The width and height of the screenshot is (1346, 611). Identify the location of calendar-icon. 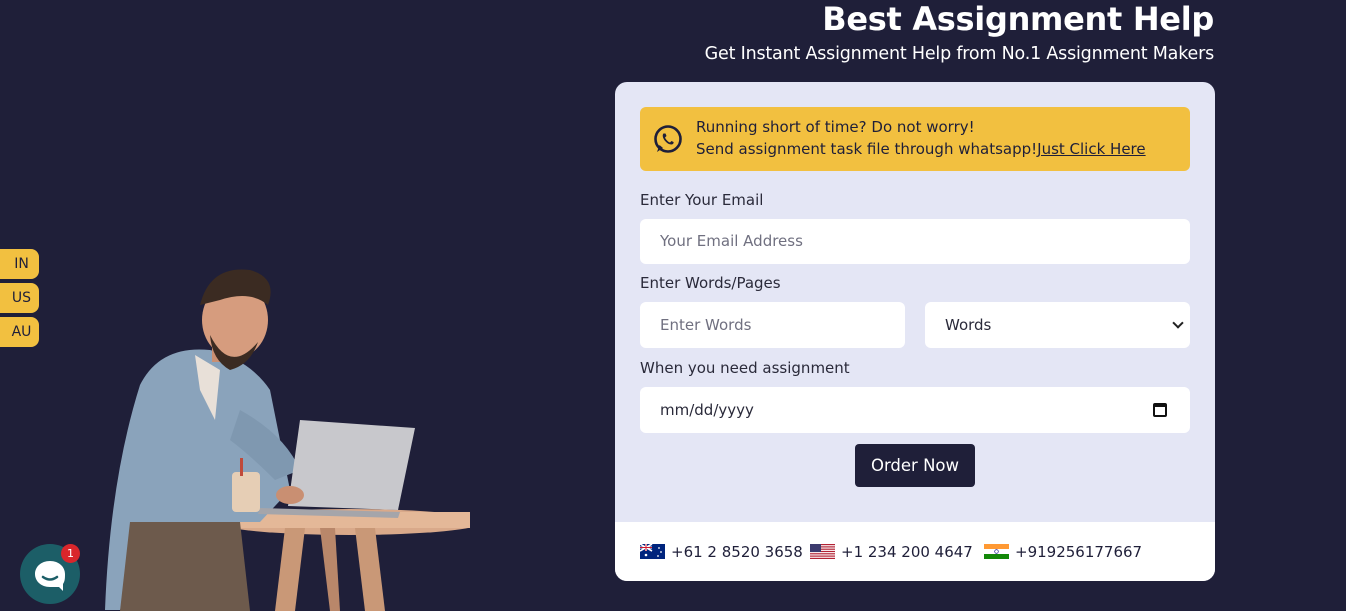
(1160, 410).